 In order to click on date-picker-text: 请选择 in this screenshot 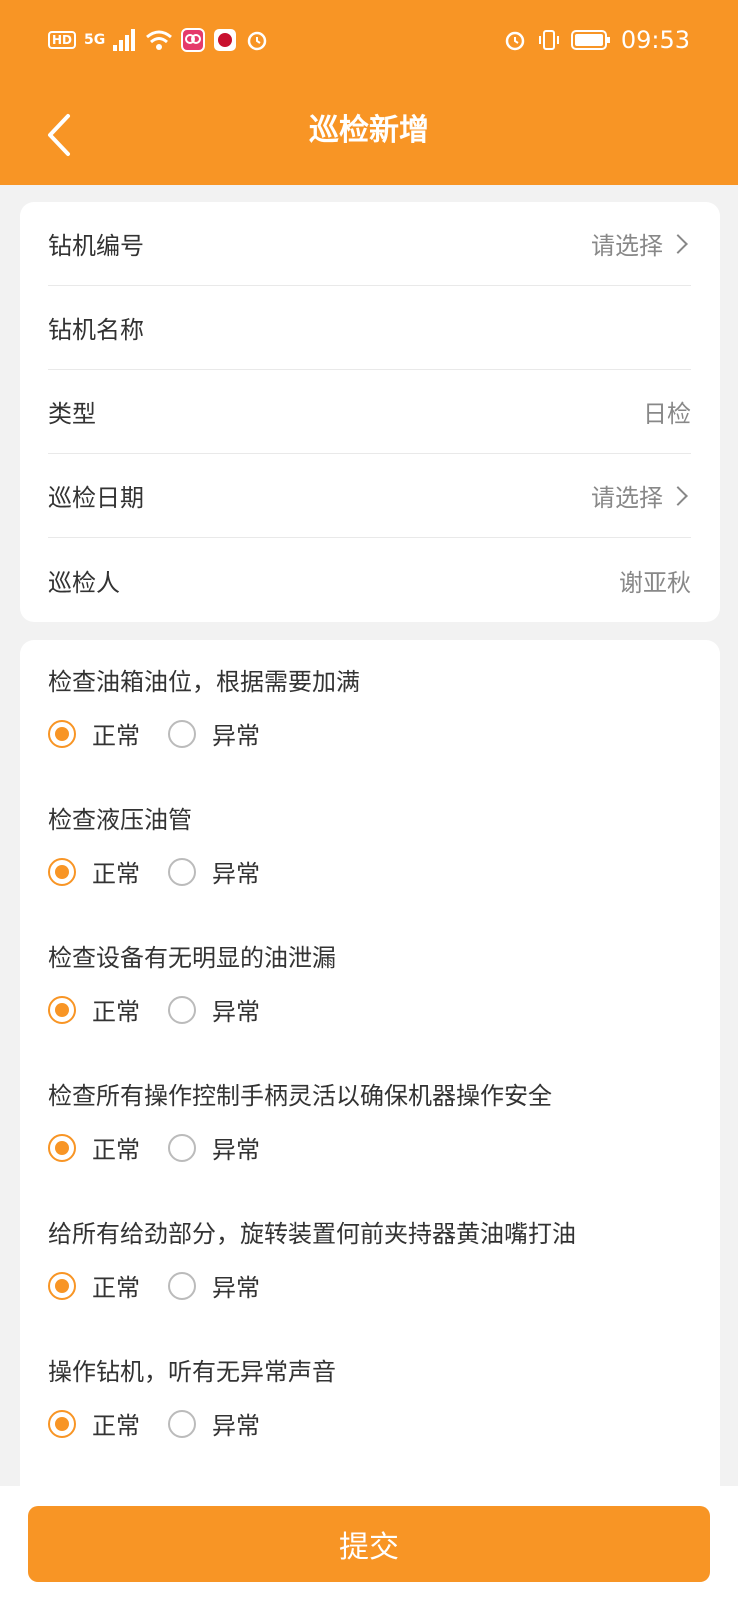, I will do `click(627, 498)`.